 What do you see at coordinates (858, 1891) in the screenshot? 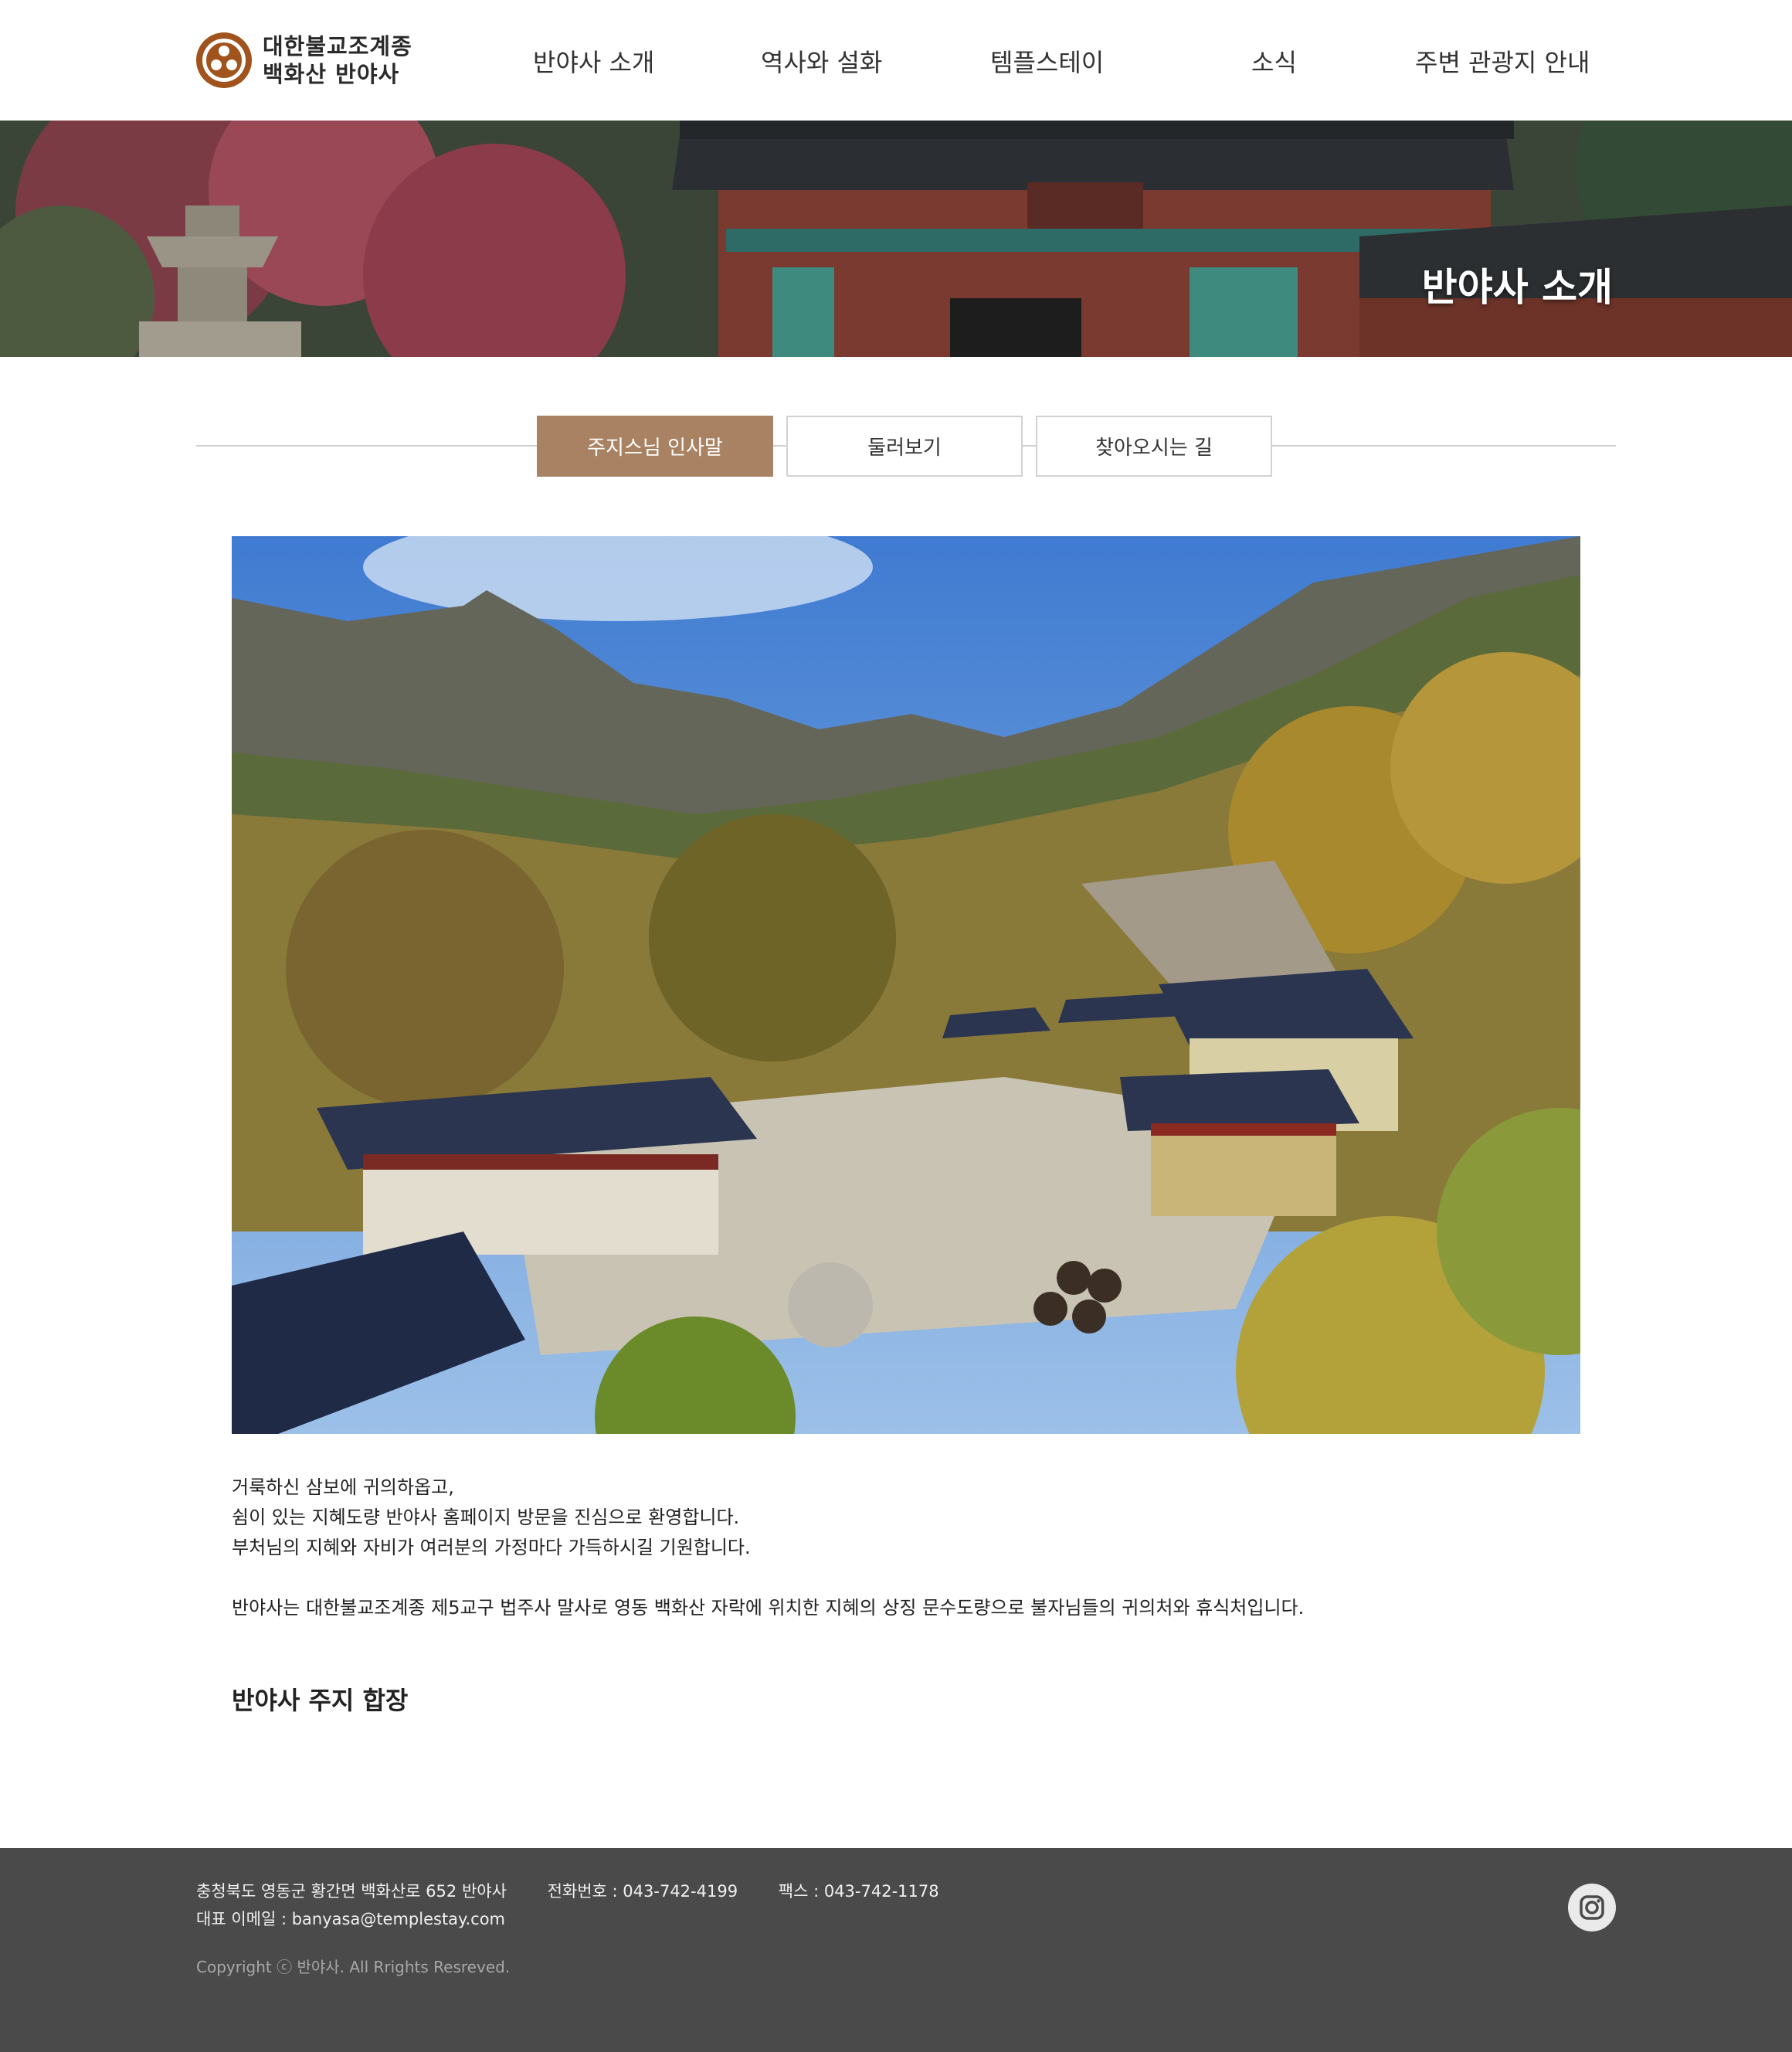
I see `footer-fax: 팩스 : 043-742-1178` at bounding box center [858, 1891].